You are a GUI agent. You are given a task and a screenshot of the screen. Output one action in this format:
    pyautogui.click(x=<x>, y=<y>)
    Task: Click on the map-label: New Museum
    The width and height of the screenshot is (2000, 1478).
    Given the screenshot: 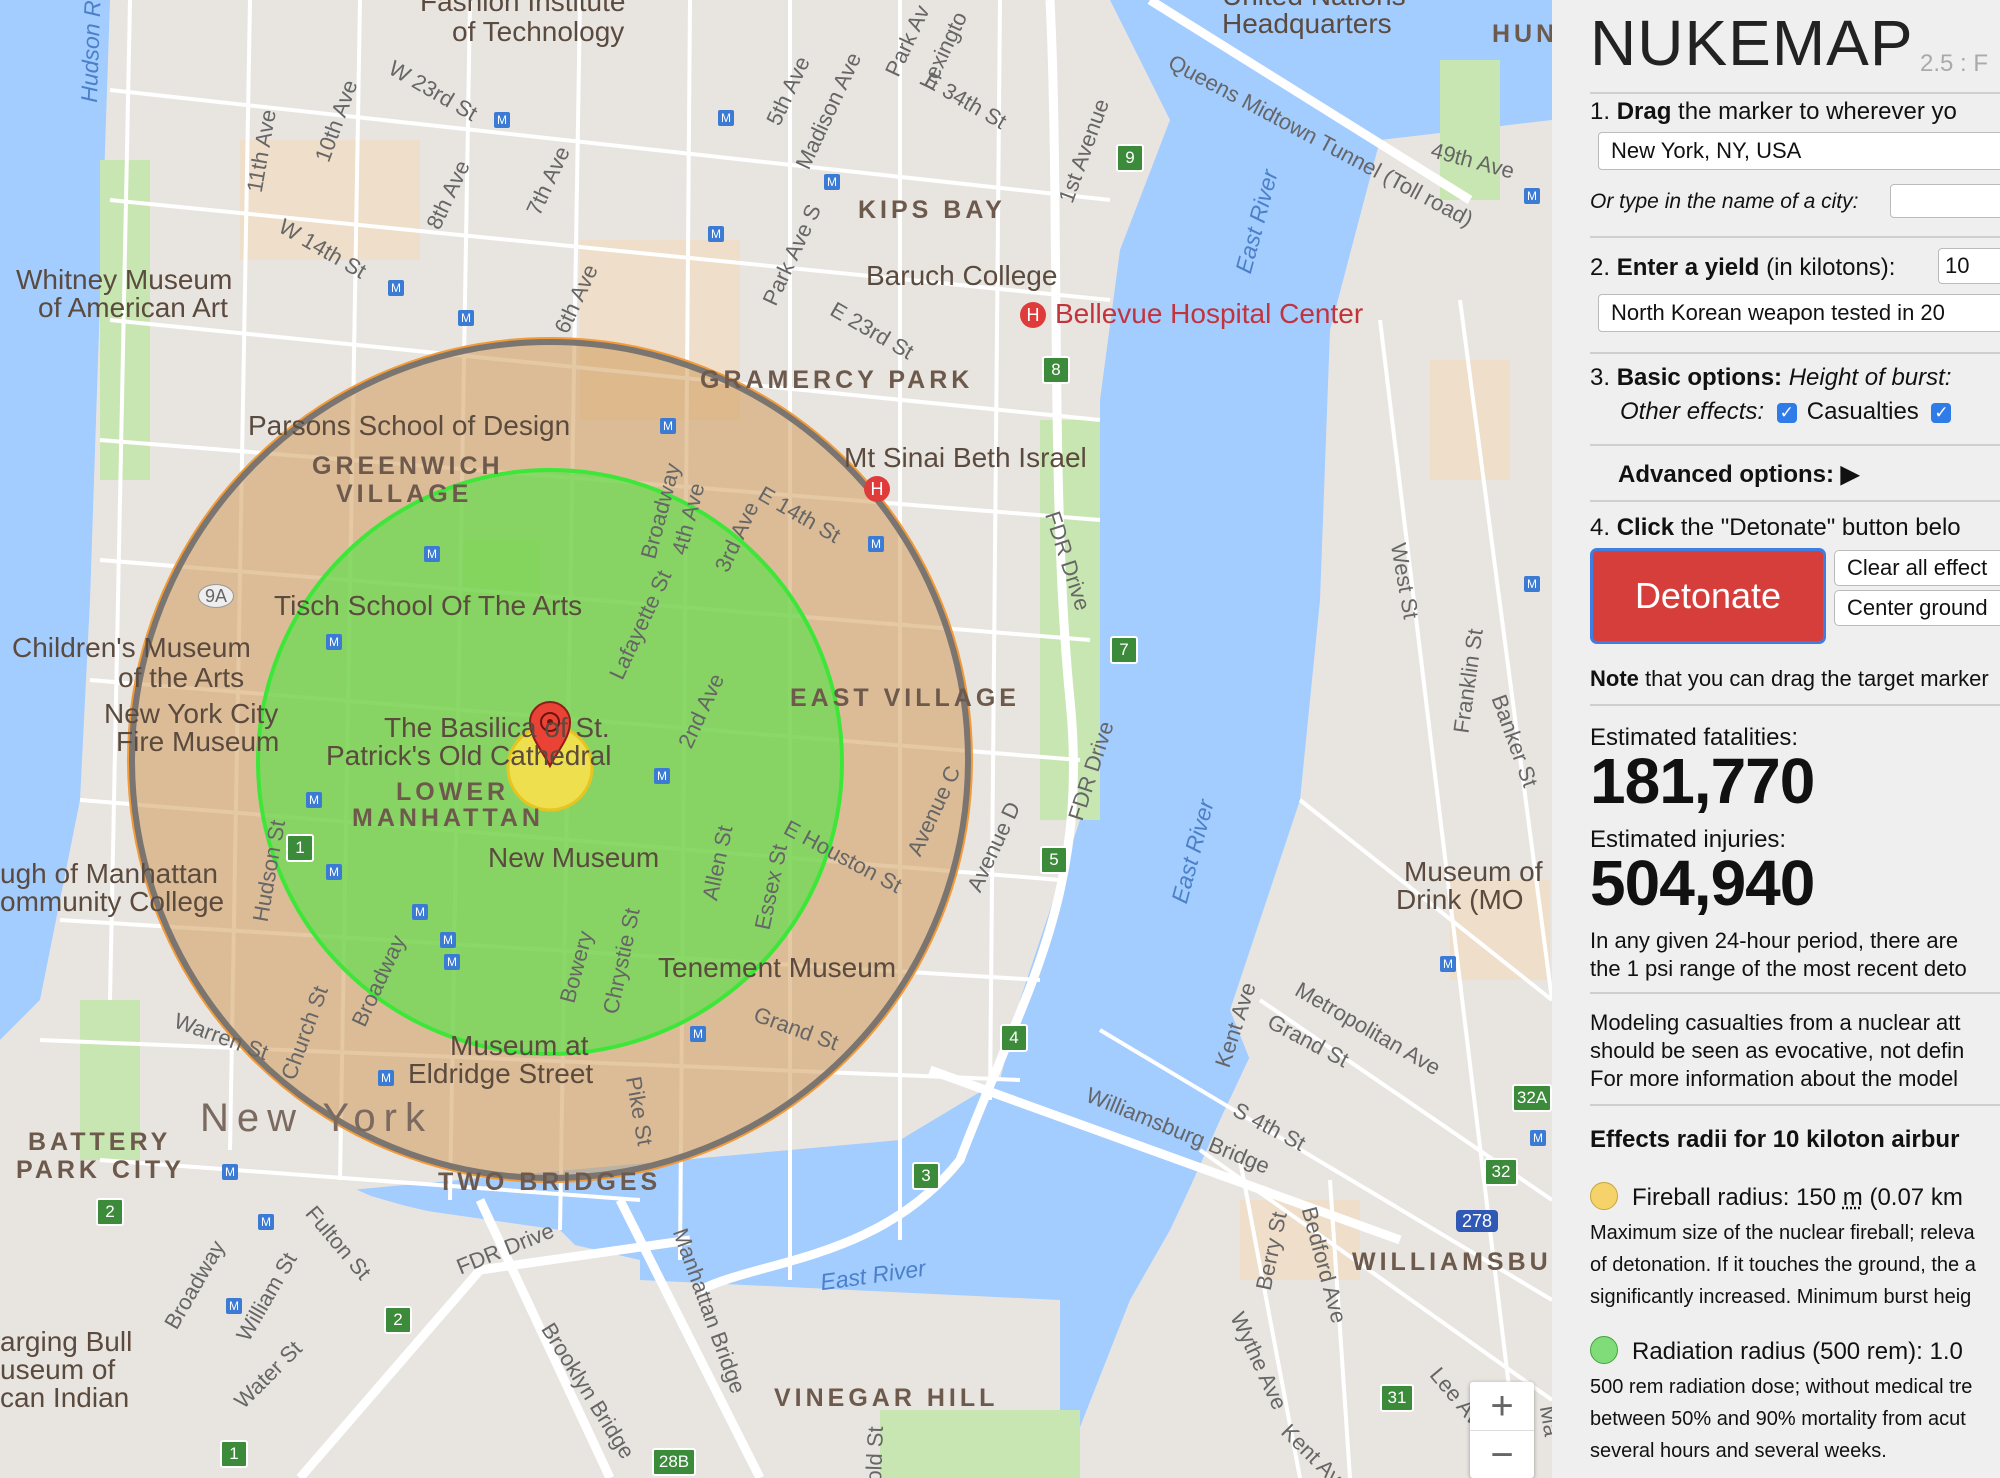 What is the action you would take?
    pyautogui.click(x=574, y=857)
    